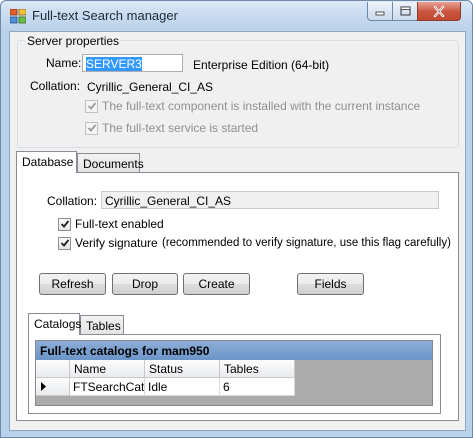  Describe the element at coordinates (261, 65) in the screenshot. I see `server-edition-text: Enterprise Edition (64-bit)` at that location.